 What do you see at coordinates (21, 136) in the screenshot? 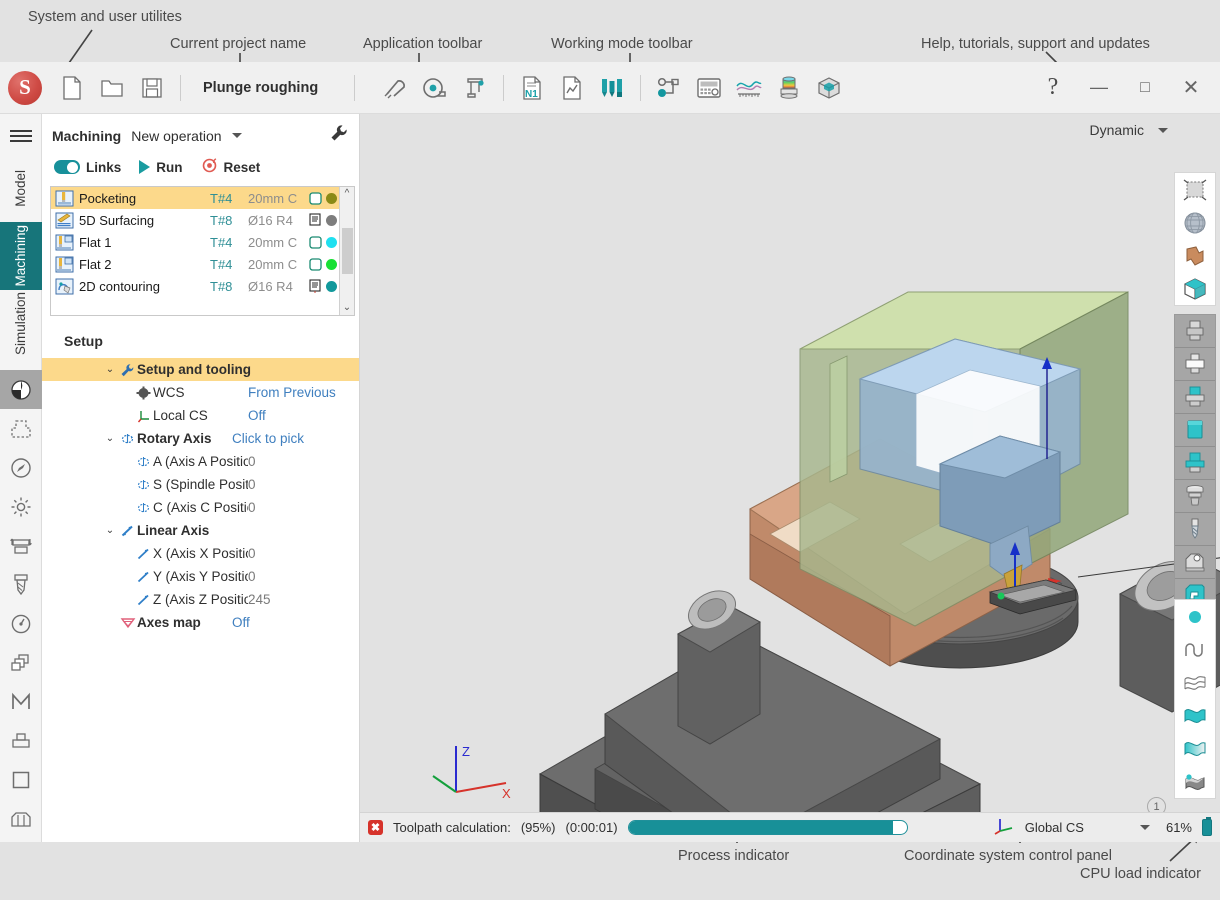
I see `hamburger-menu-icon` at bounding box center [21, 136].